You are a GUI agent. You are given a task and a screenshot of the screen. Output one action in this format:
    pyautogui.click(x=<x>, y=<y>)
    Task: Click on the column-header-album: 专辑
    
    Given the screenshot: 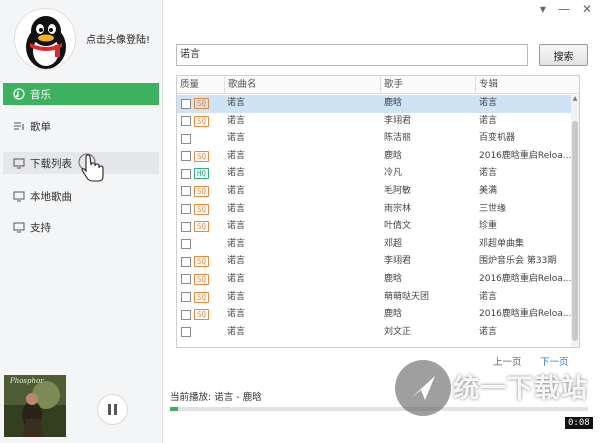 What is the action you would take?
    pyautogui.click(x=524, y=85)
    